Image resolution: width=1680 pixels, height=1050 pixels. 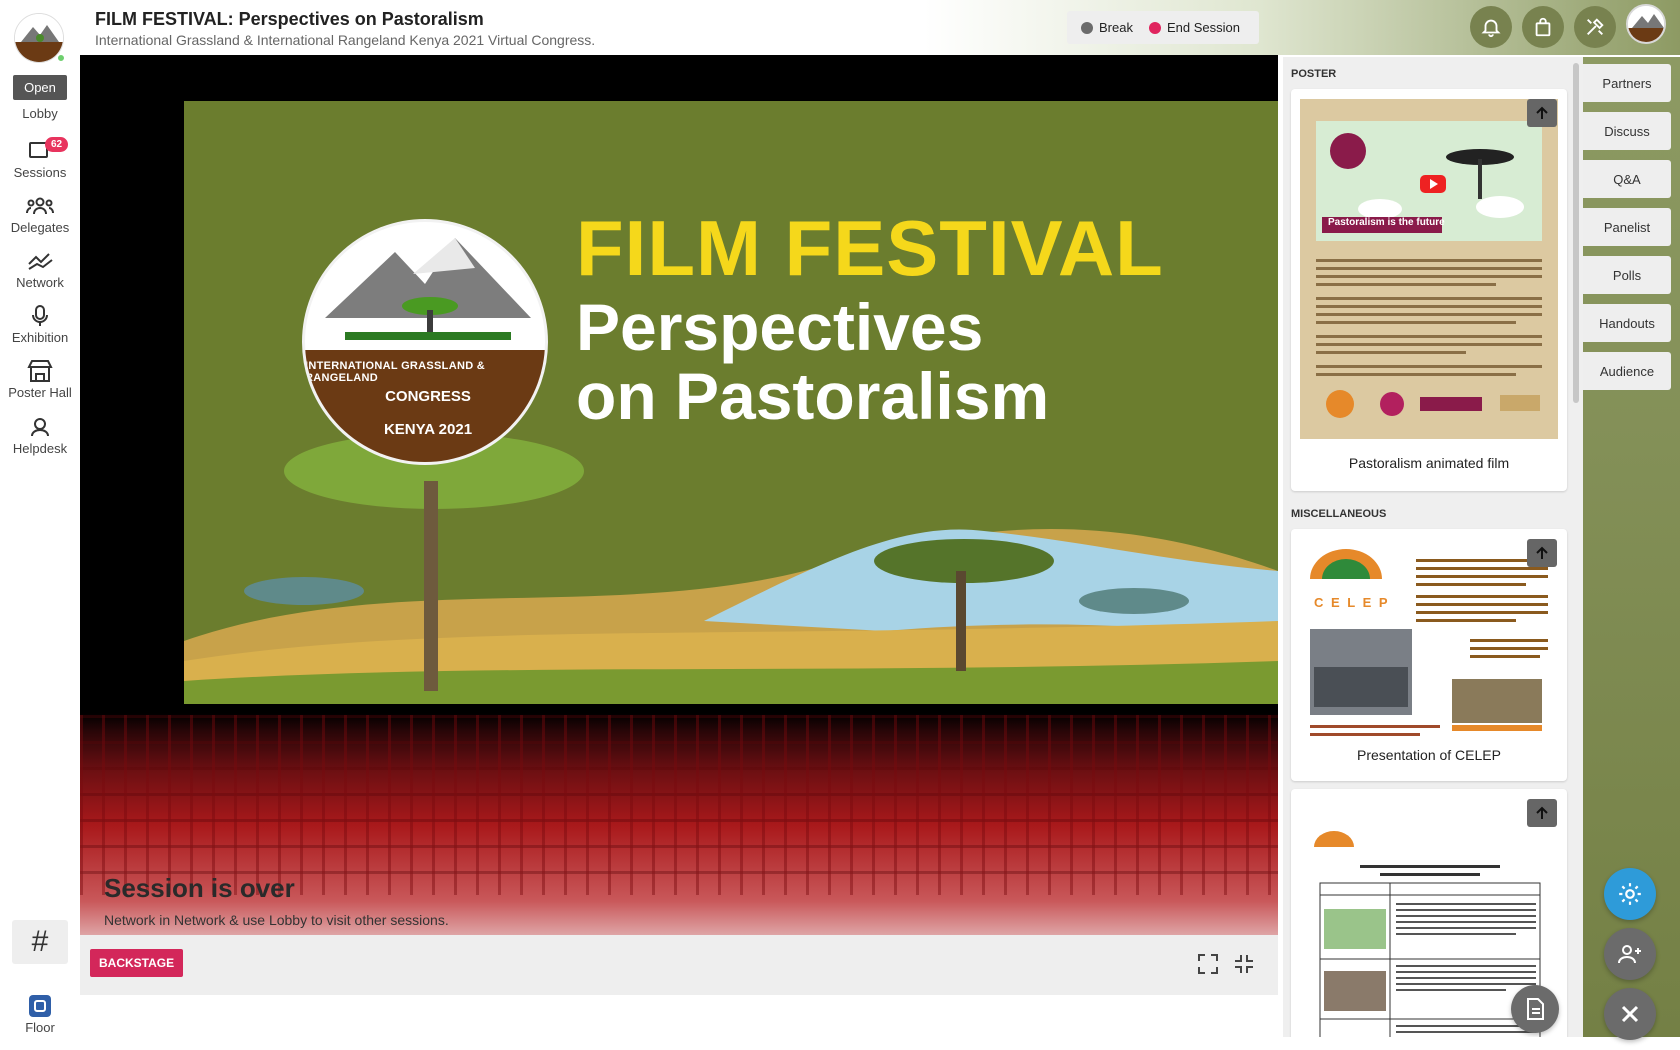 I want to click on poster-section-label: POSTER, so click(x=1314, y=74).